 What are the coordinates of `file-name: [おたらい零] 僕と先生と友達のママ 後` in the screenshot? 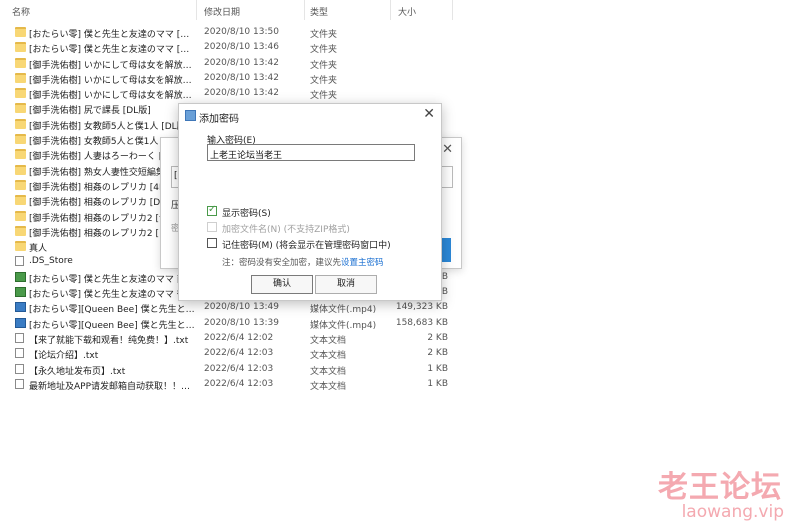 It's located at (107, 295).